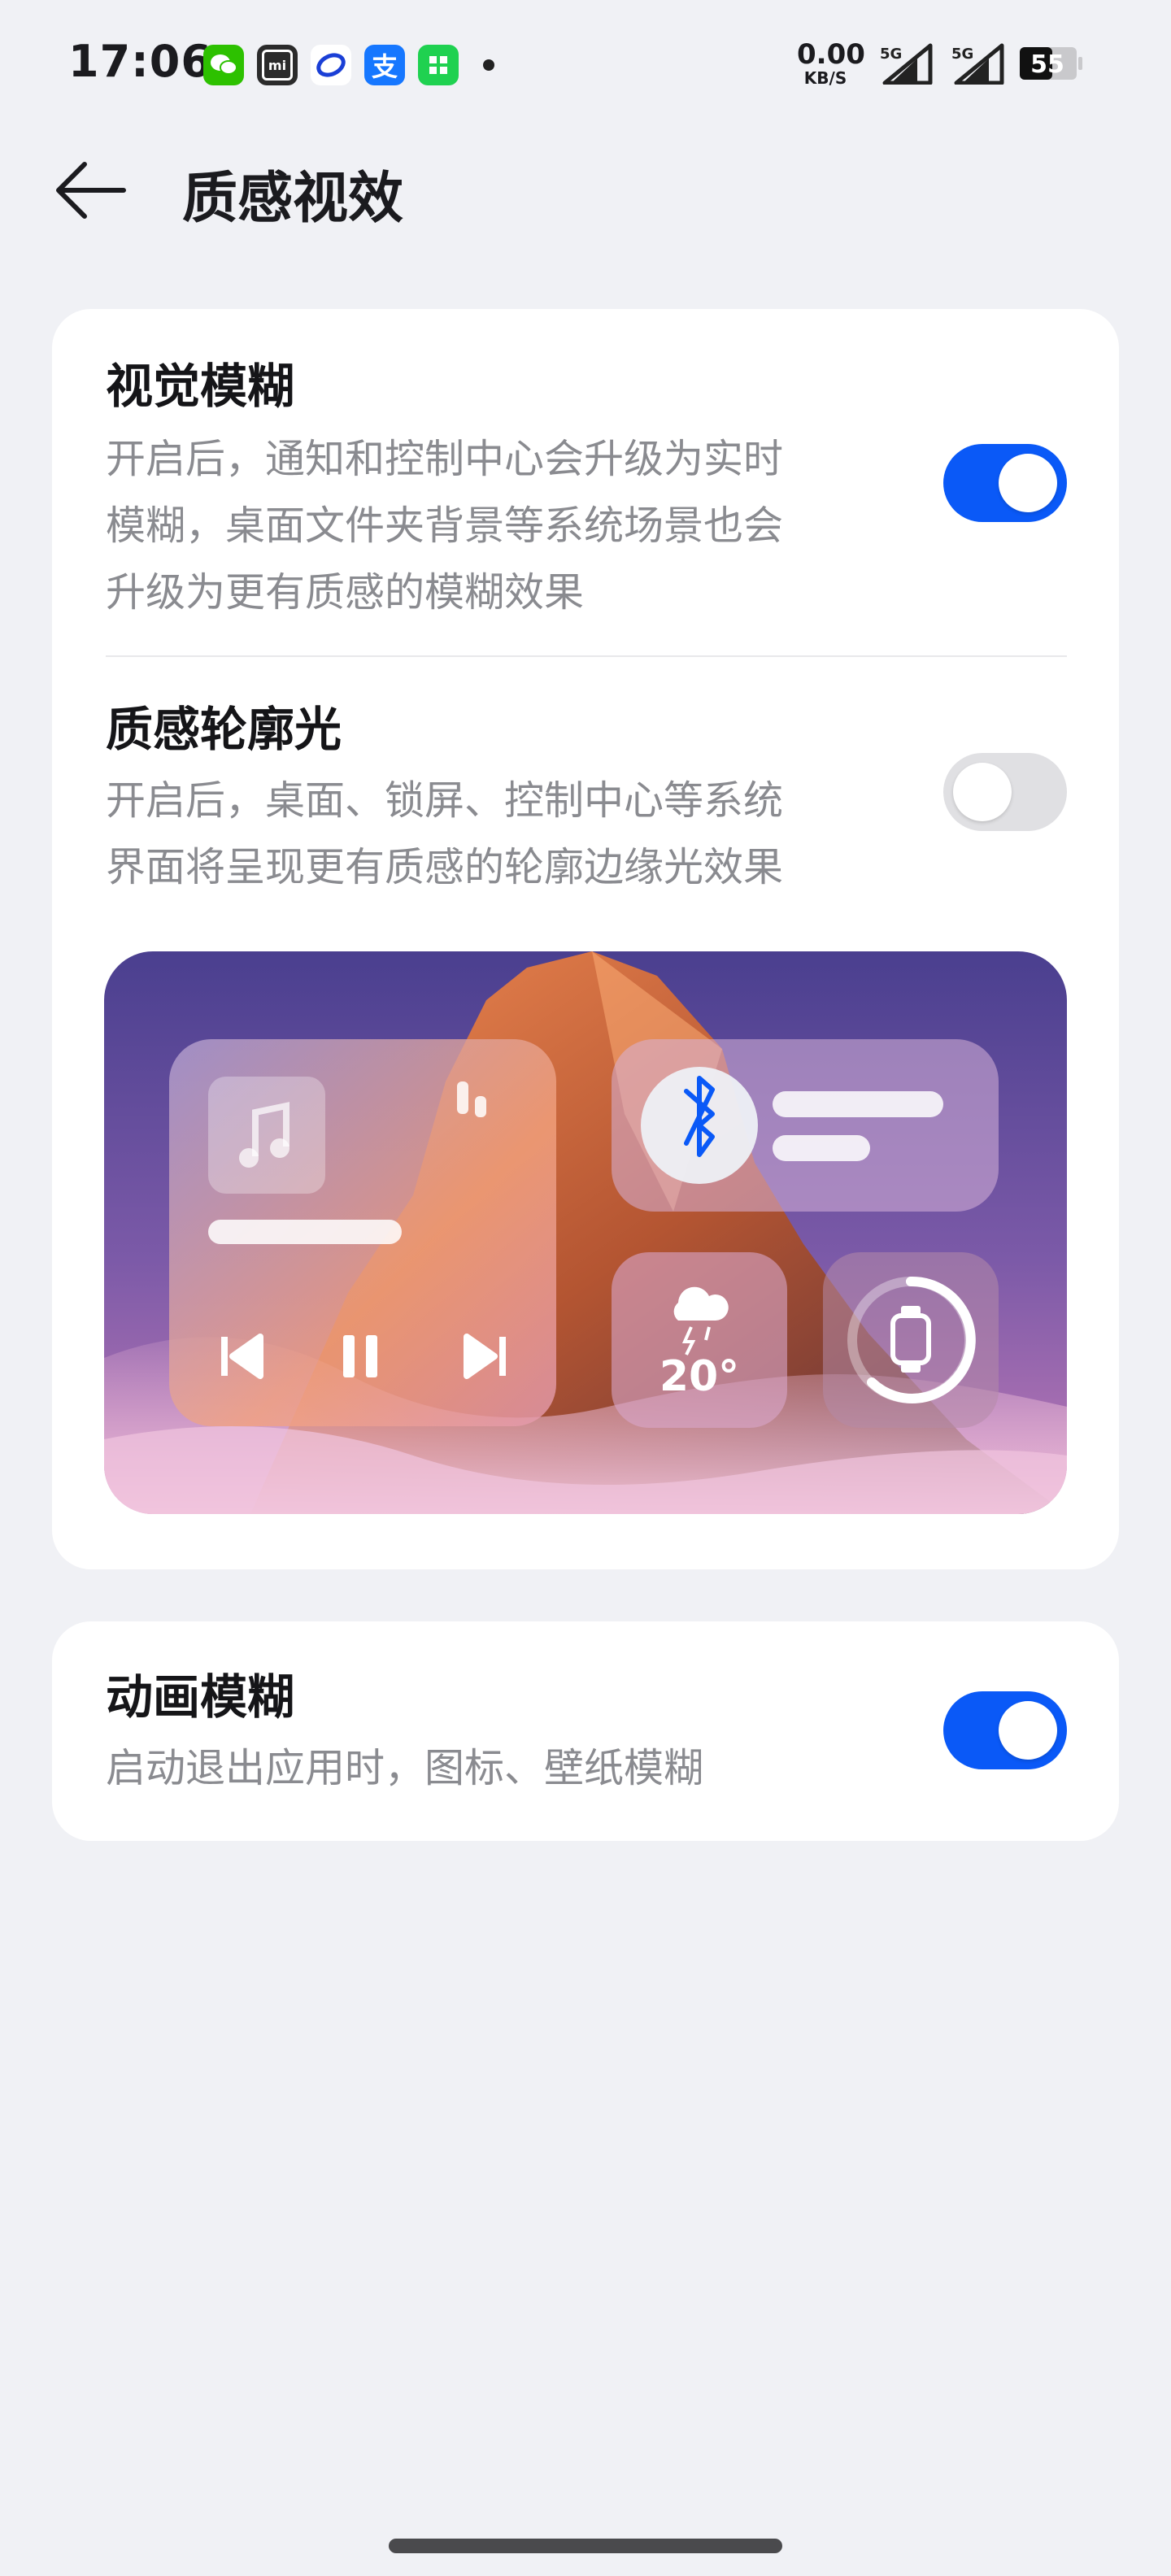 The height and width of the screenshot is (2576, 1171). Describe the element at coordinates (496, 834) in the screenshot. I see `outline-light-description: 开启后，桌面、锁屏、控制中心等系统 界面将呈现更有质感的轮廓边缘光效果` at that location.